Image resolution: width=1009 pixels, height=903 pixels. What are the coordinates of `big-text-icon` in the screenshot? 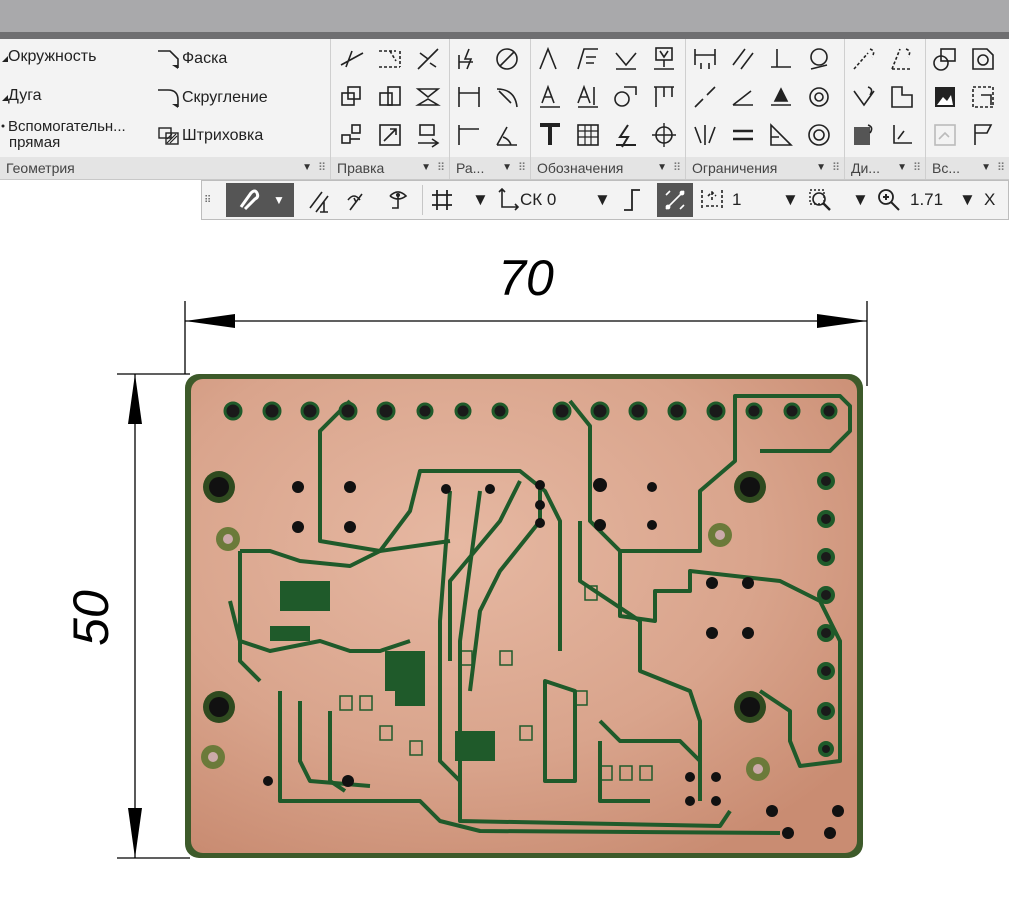 It's located at (550, 135).